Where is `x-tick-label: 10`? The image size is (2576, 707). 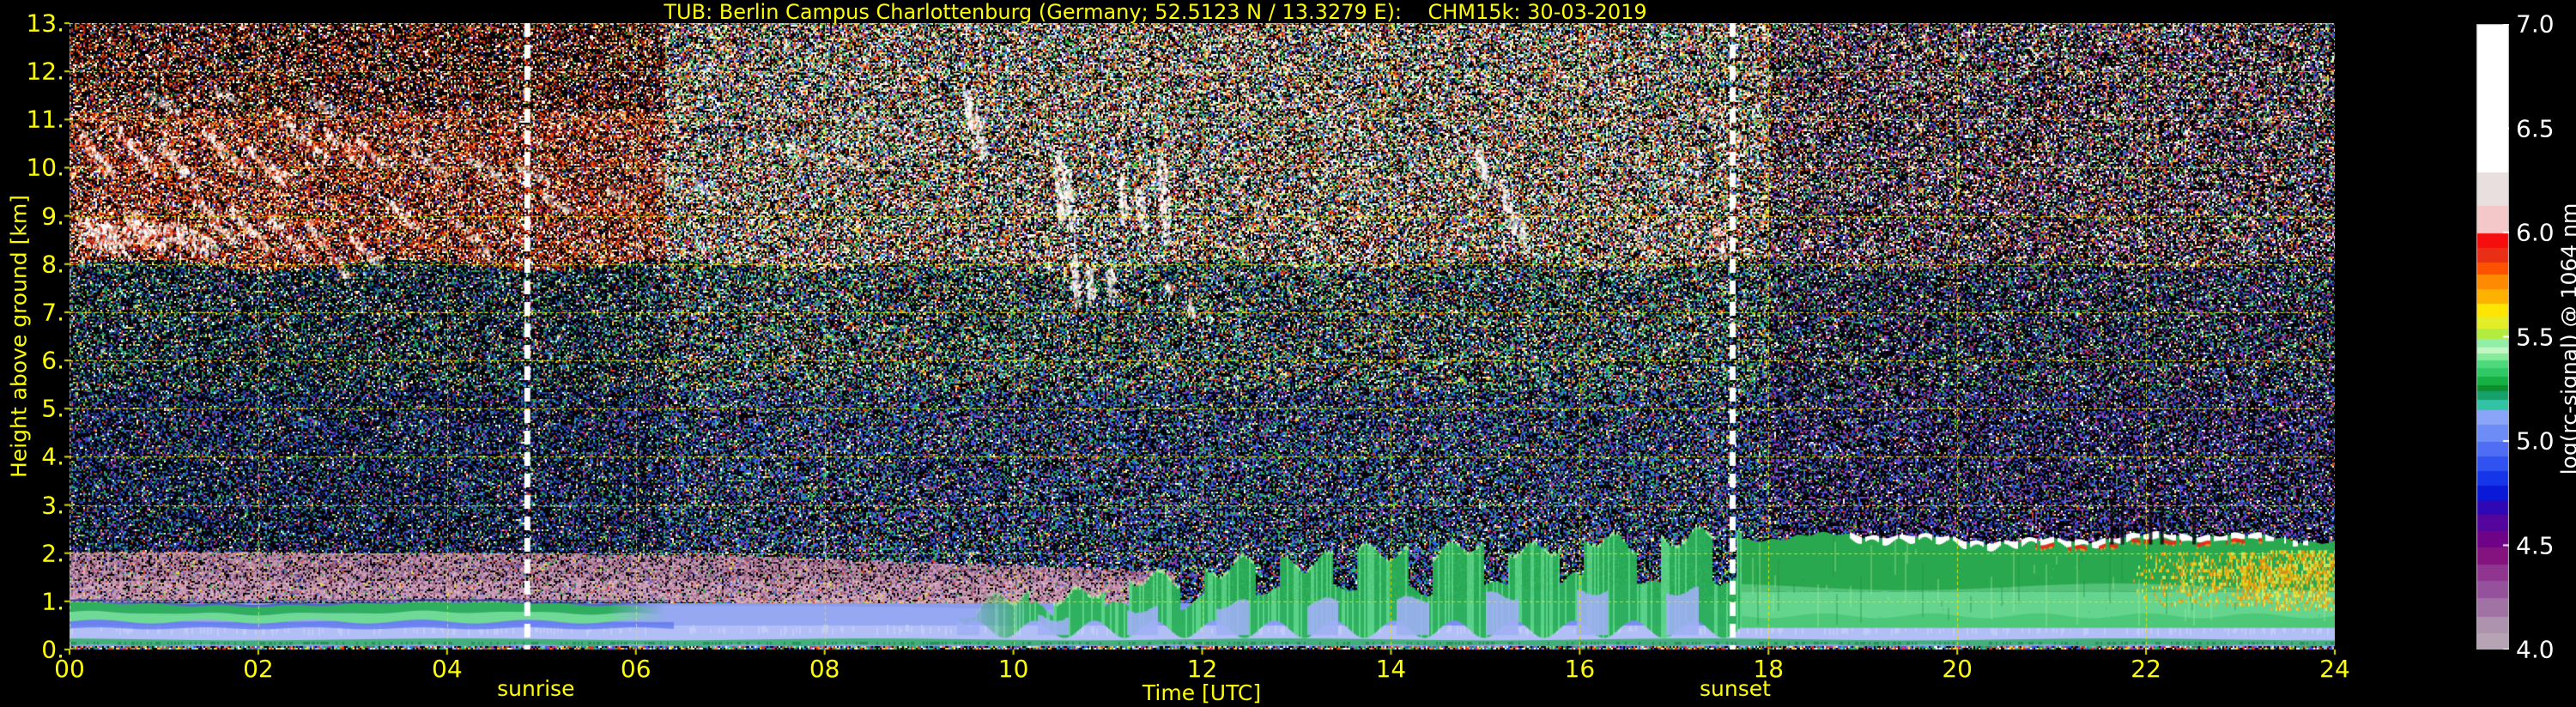
x-tick-label: 10 is located at coordinates (1013, 669).